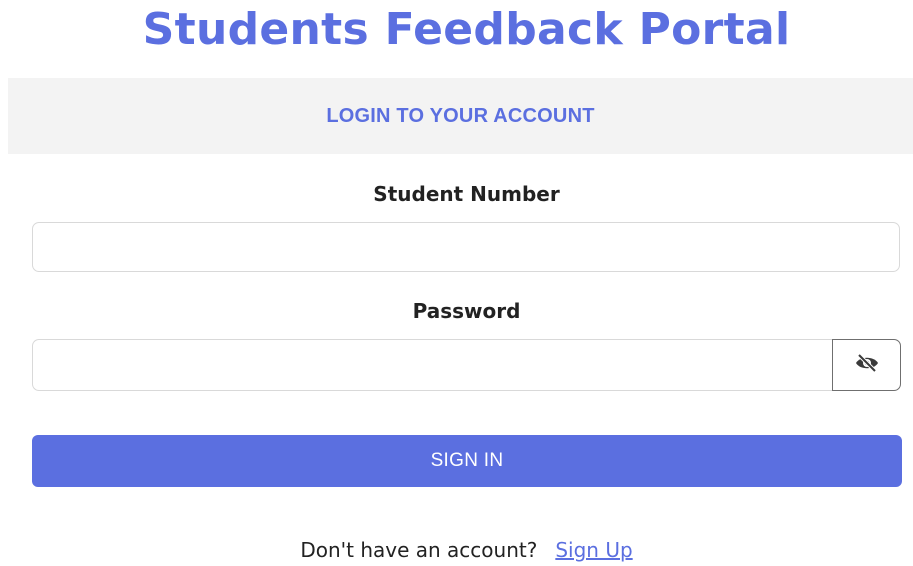  Describe the element at coordinates (466, 194) in the screenshot. I see `student-number-label: Student Number` at that location.